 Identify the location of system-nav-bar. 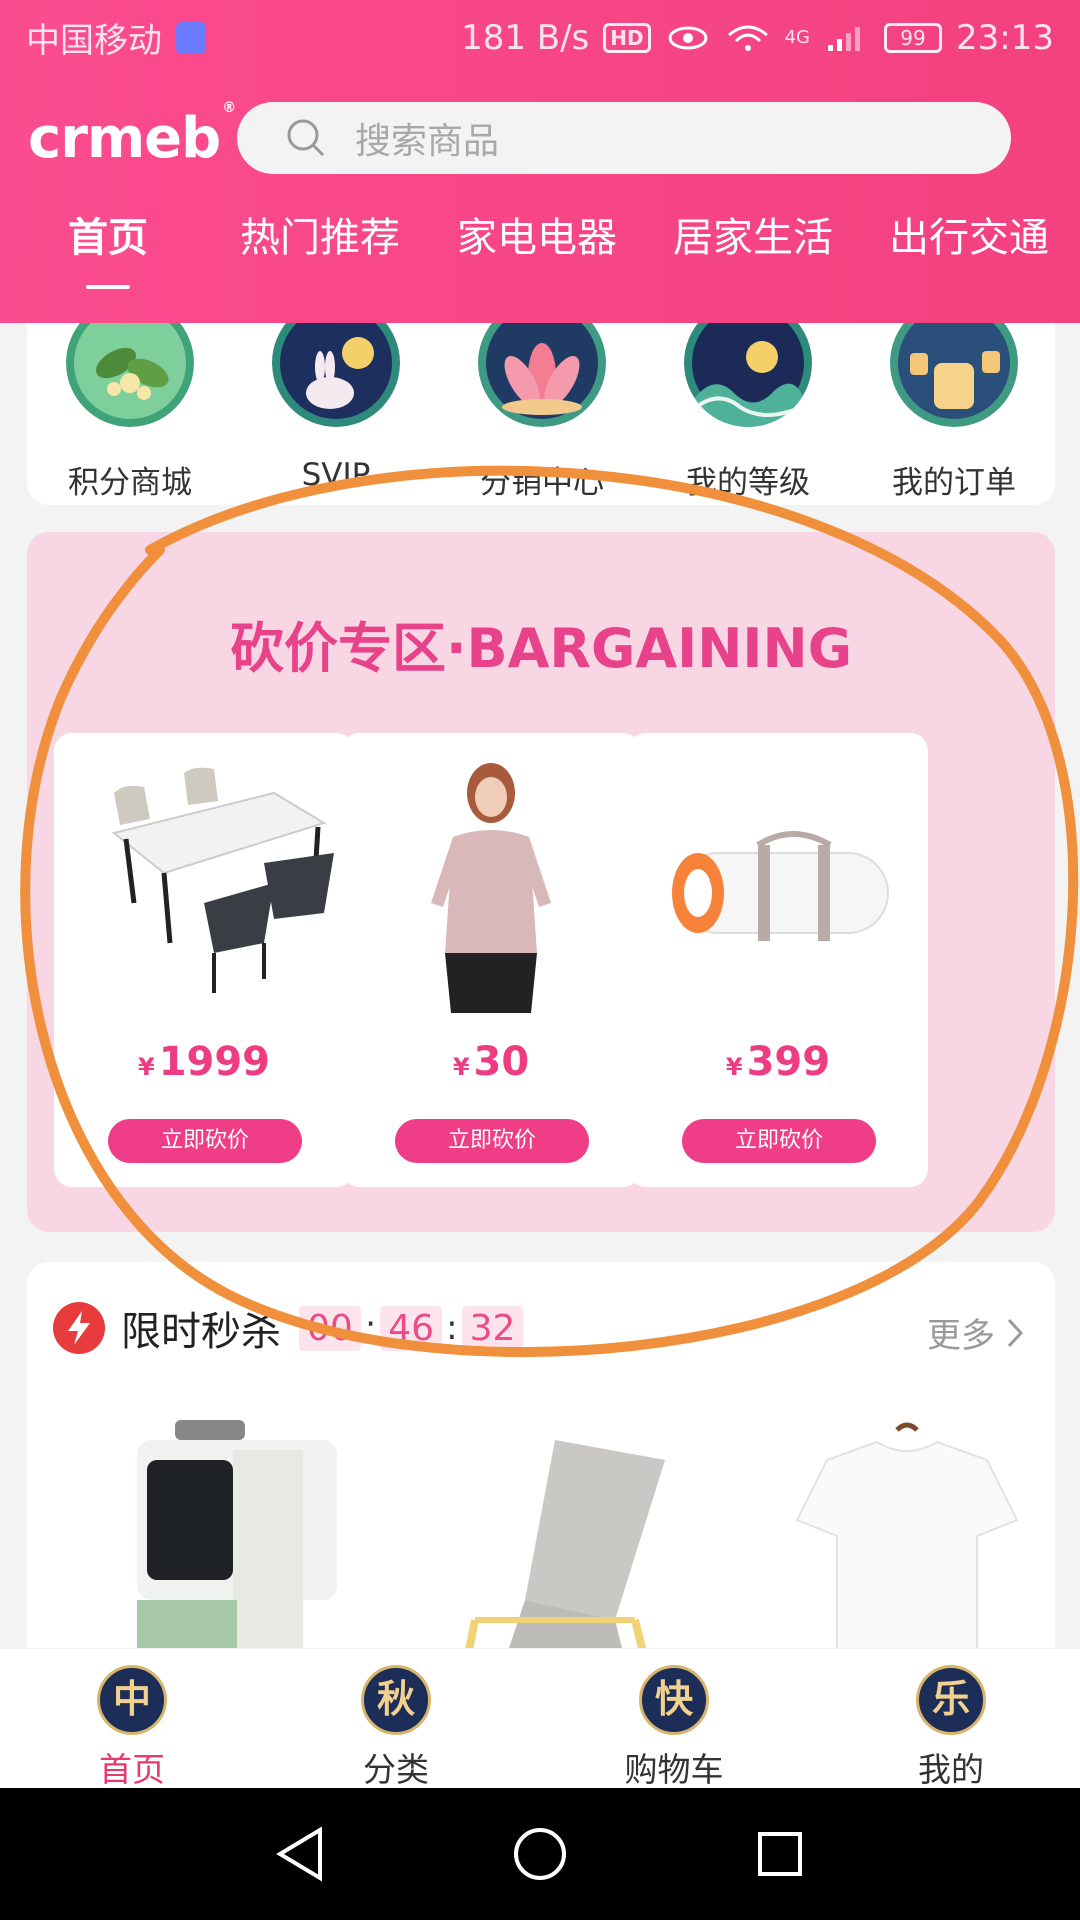
(540, 1854).